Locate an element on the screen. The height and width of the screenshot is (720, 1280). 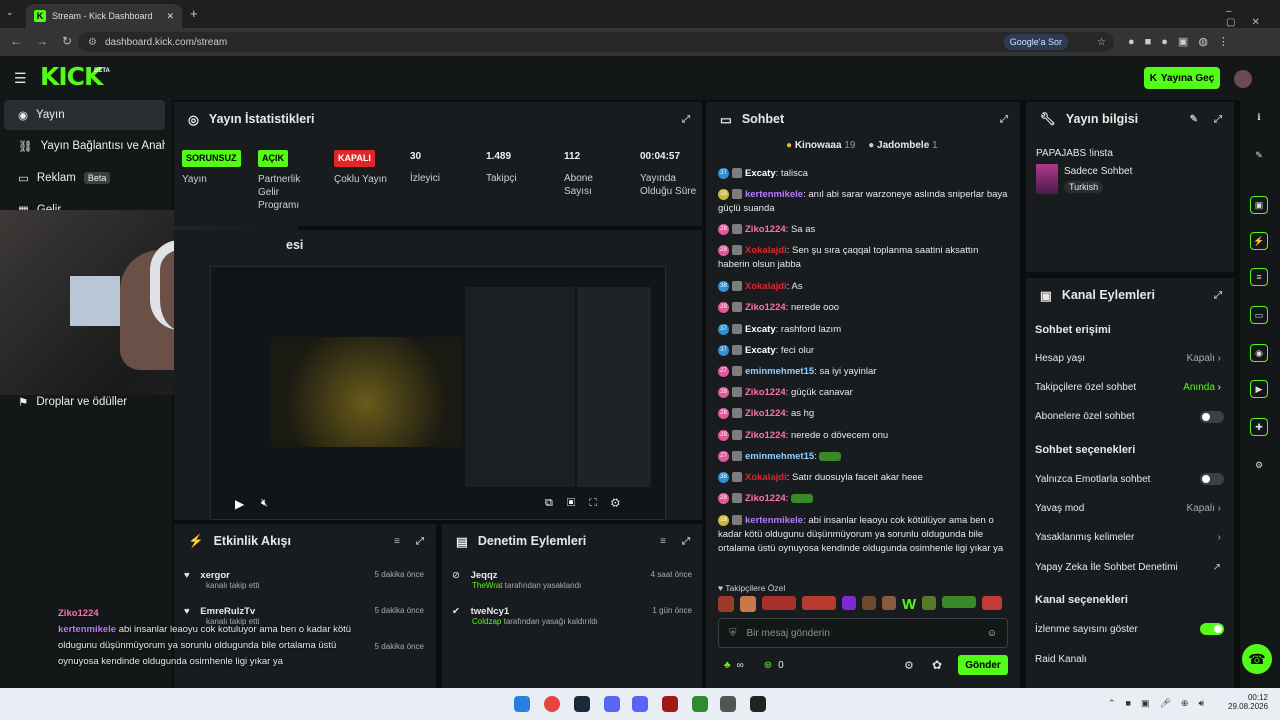
info-icon: ℹ is located at coordinates (1259, 117).